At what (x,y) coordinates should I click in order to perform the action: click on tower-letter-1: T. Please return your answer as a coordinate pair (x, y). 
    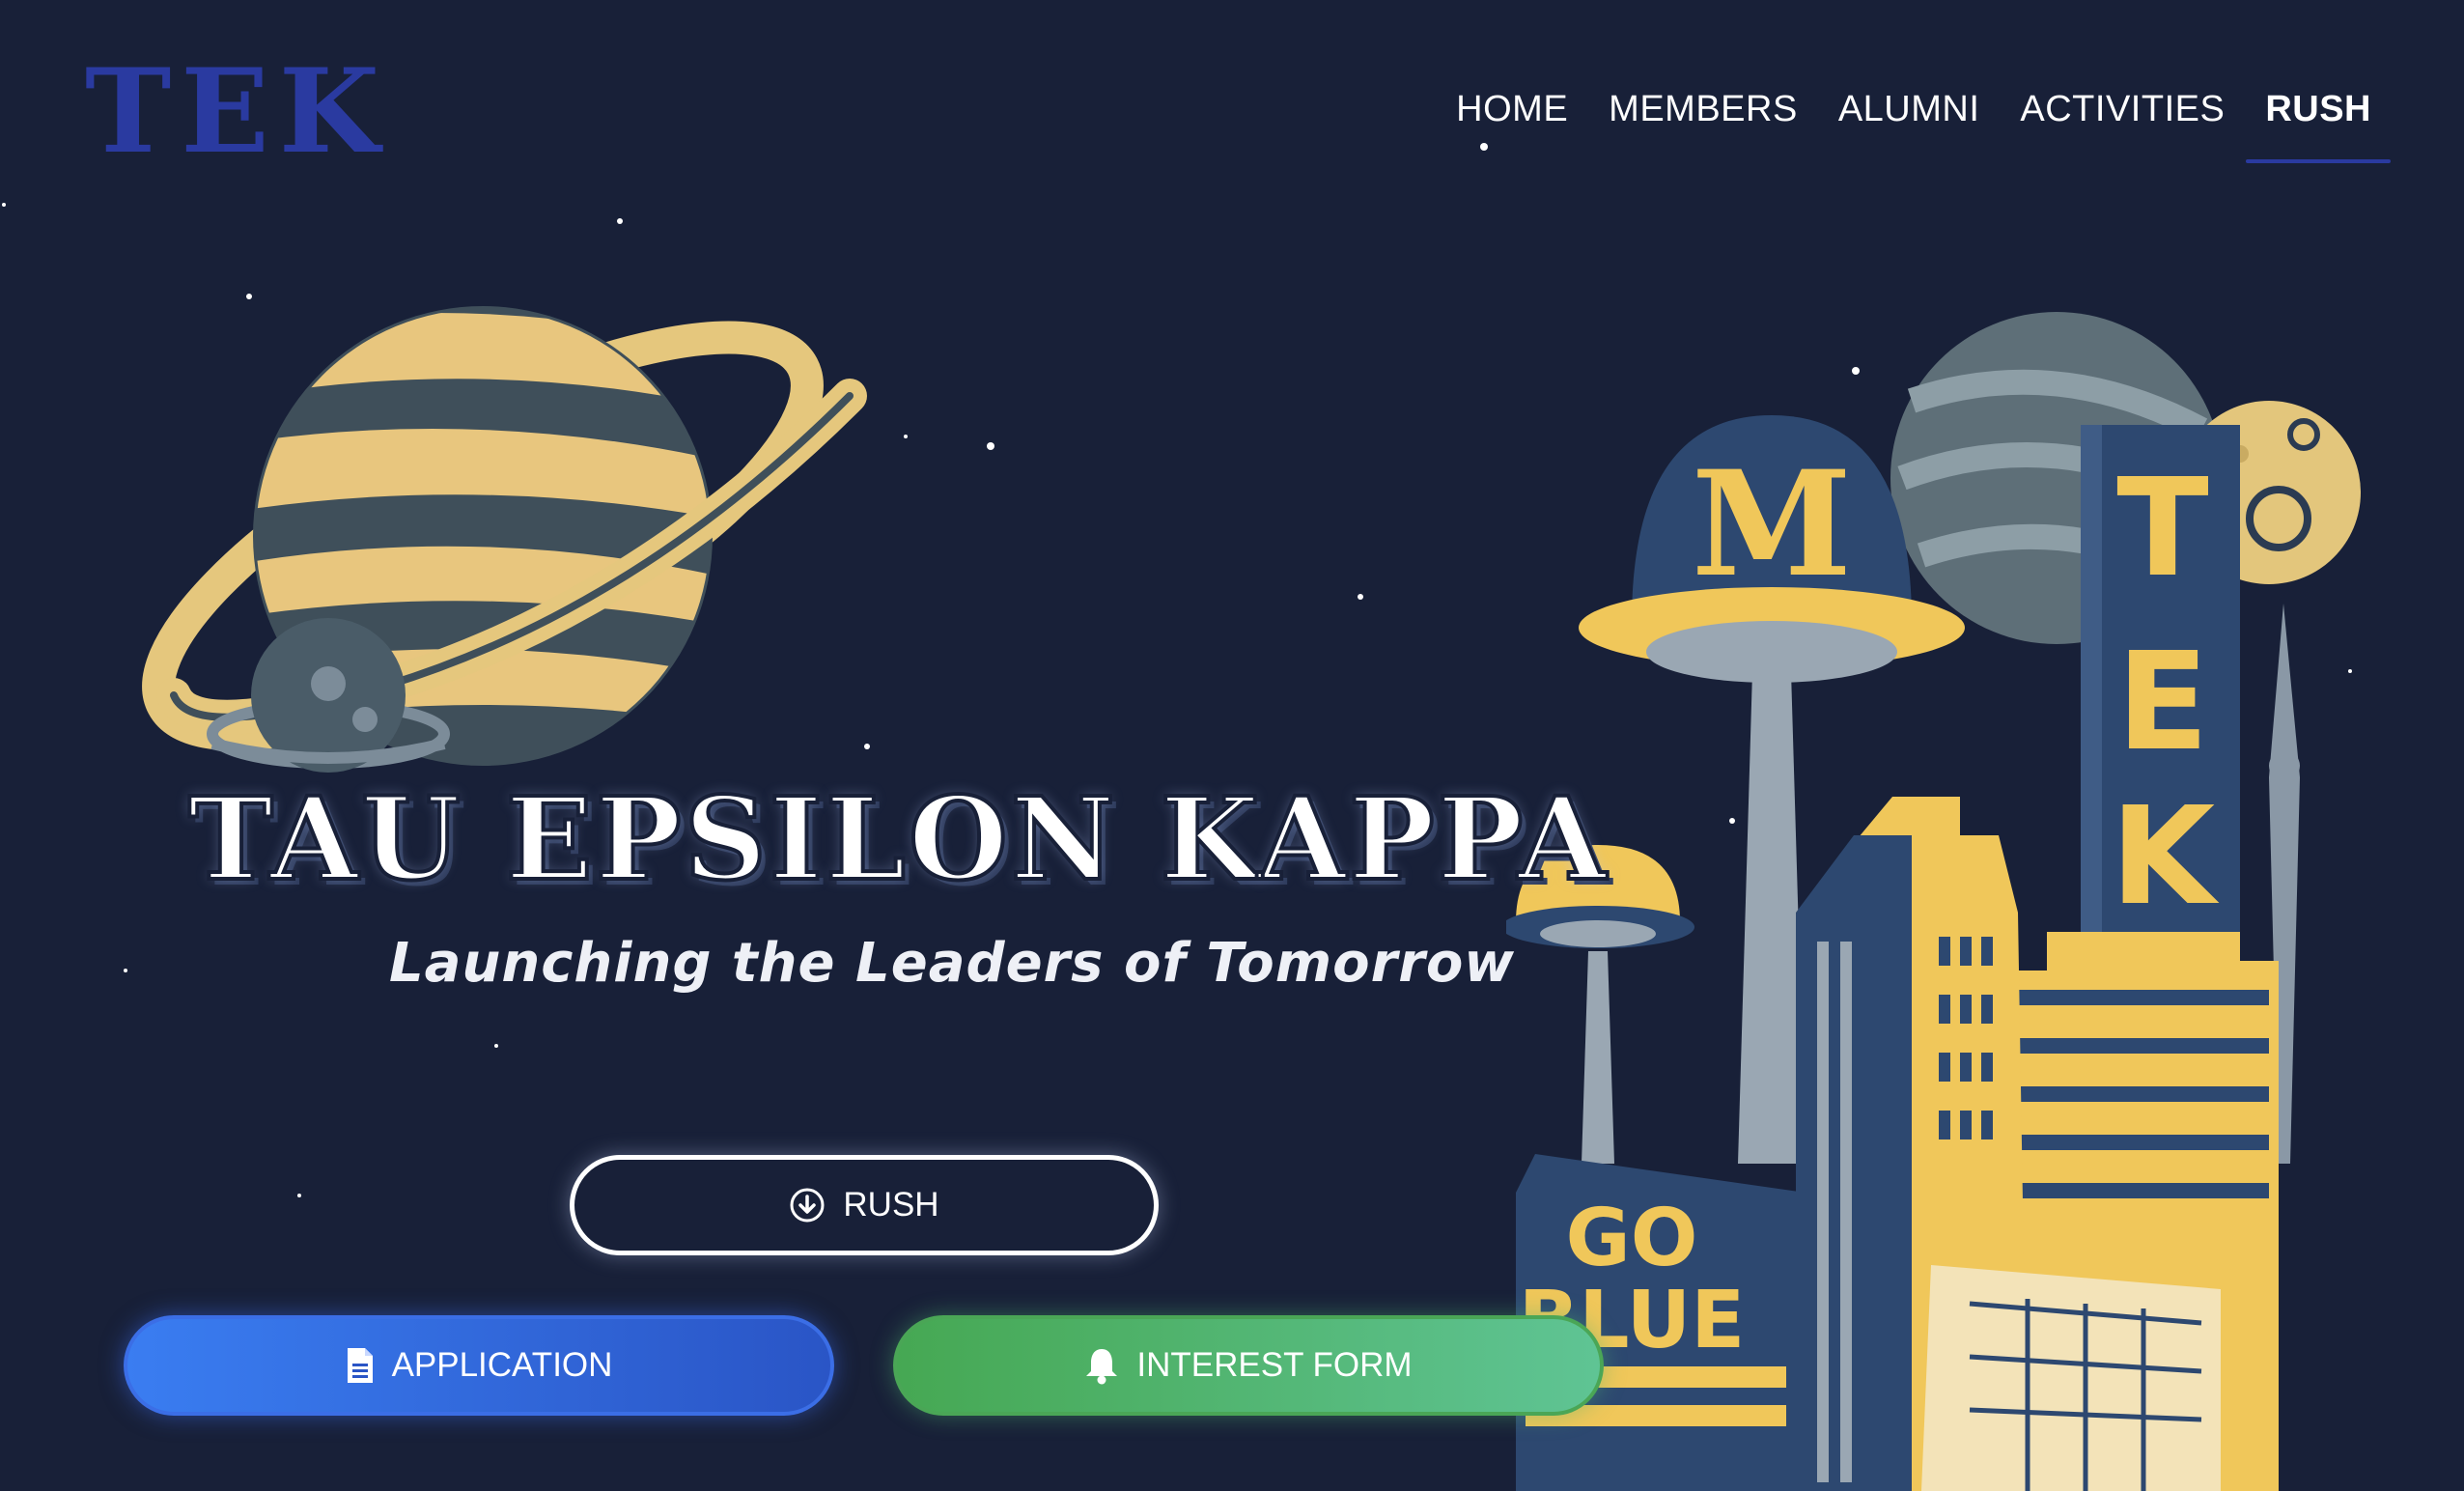
    Looking at the image, I should click on (2163, 528).